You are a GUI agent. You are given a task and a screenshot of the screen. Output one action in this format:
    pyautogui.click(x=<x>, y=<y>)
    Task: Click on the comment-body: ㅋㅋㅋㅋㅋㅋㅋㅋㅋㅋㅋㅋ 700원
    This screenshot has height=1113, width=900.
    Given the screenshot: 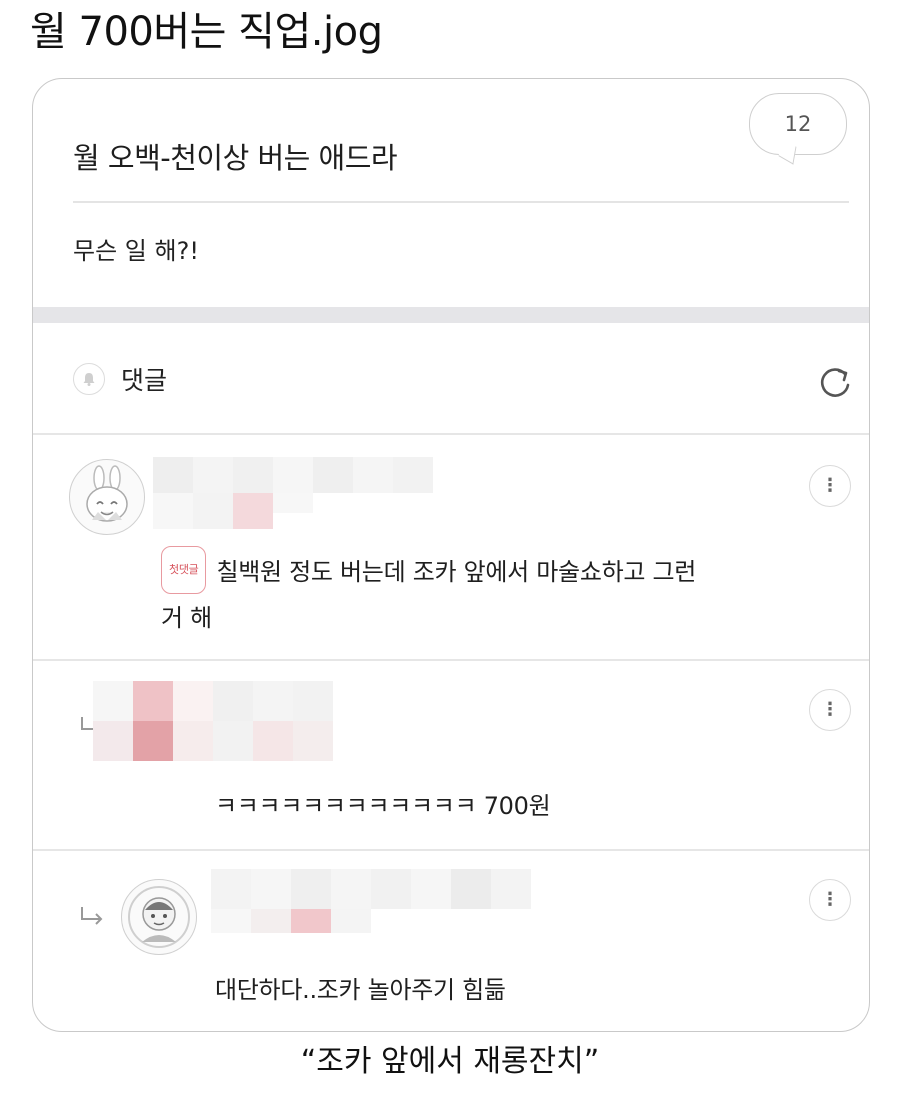 What is the action you would take?
    pyautogui.click(x=383, y=806)
    